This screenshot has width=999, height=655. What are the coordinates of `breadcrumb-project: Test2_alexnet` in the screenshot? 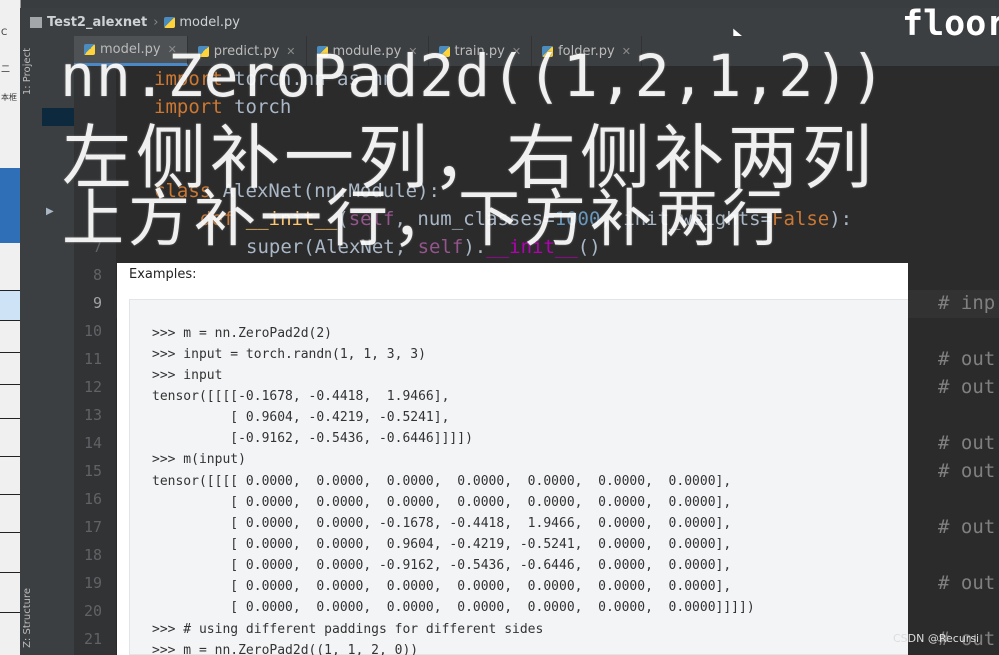 It's located at (97, 22).